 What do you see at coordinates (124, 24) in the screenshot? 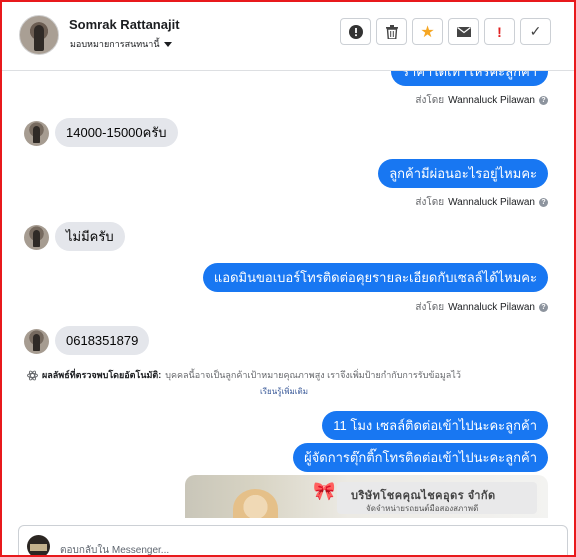
I see `contact-name: Somrak Rattanajit` at bounding box center [124, 24].